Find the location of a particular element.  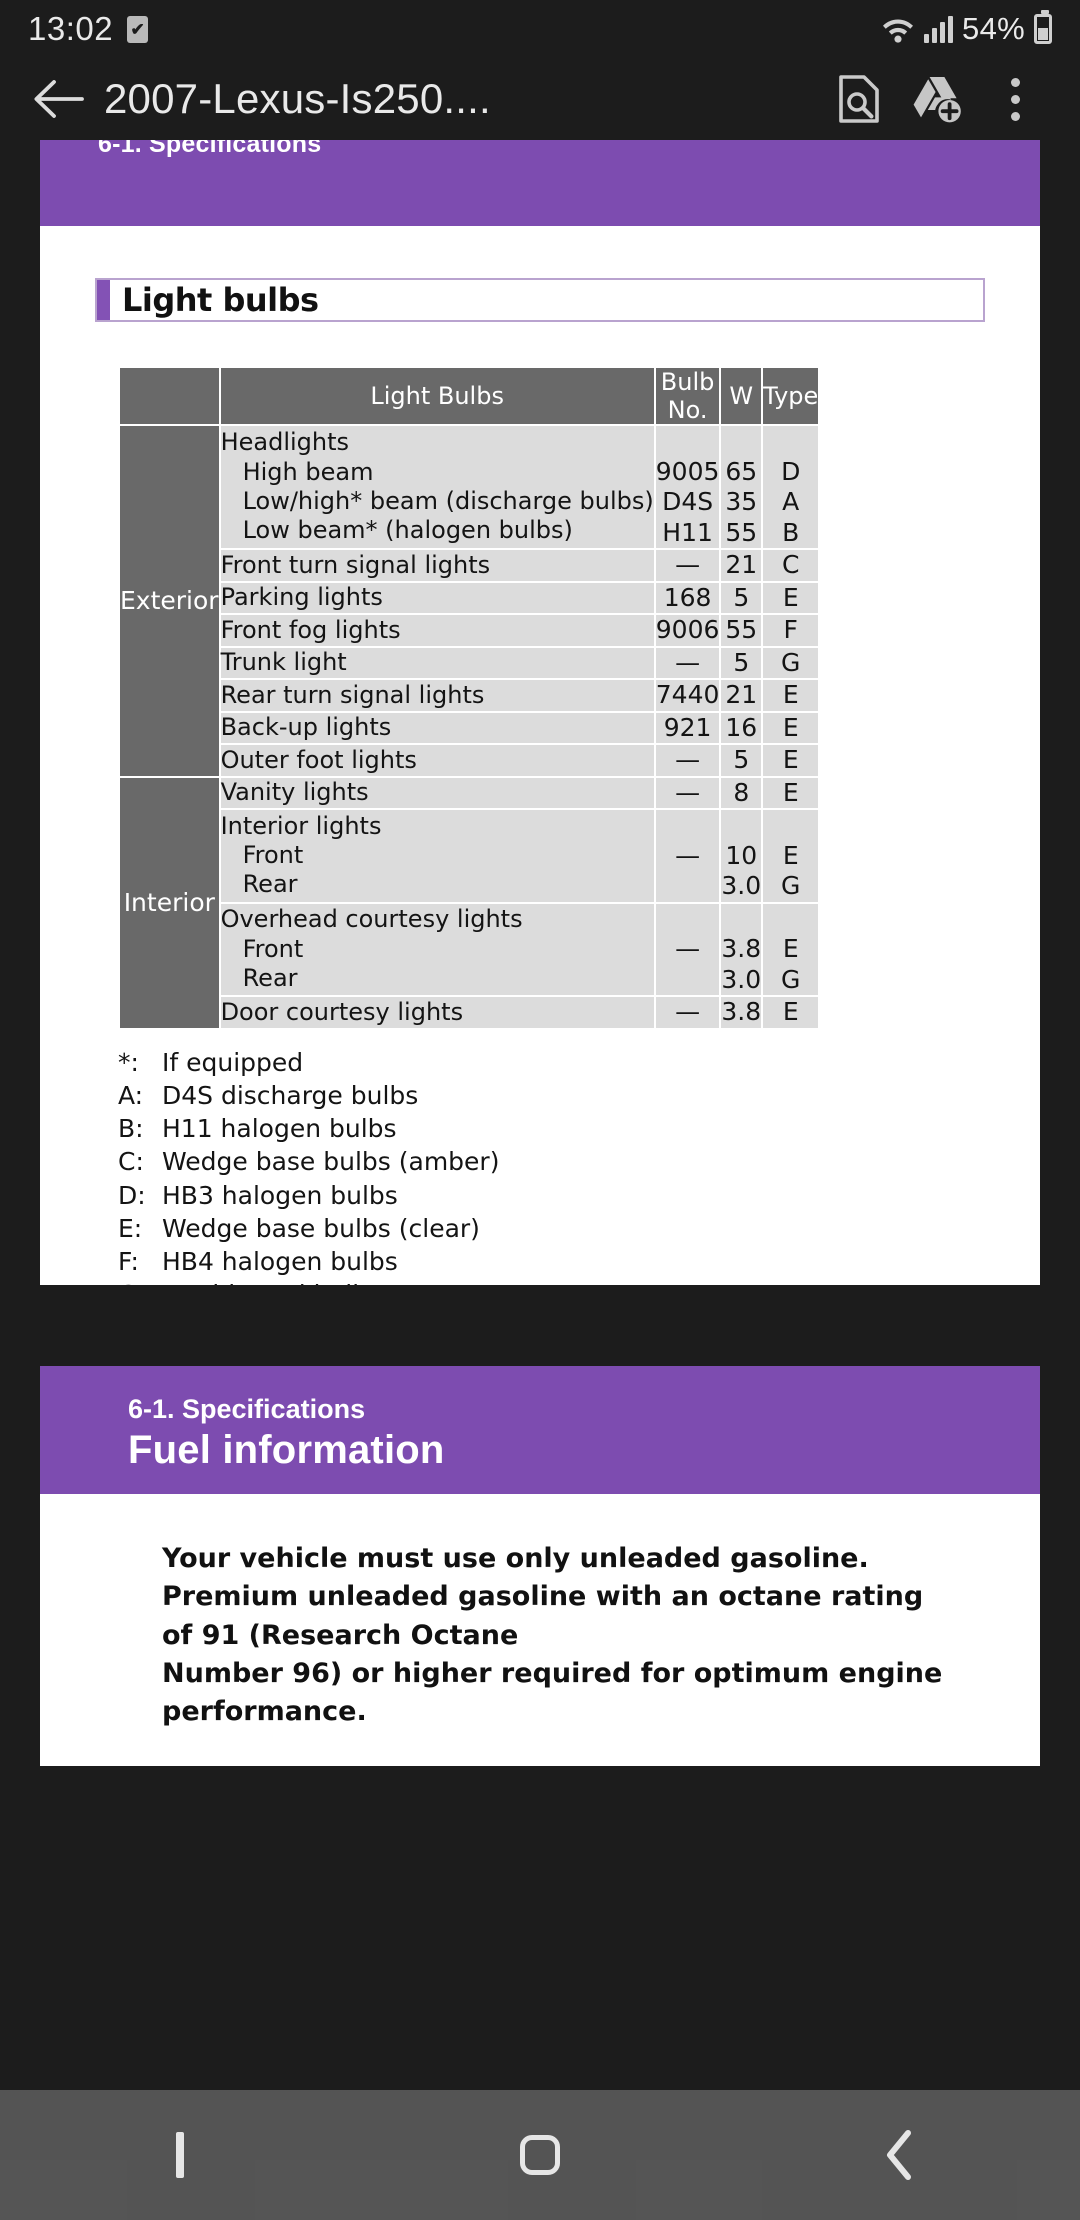

page-banner: 6-1. Specifications is located at coordinates (540, 183).